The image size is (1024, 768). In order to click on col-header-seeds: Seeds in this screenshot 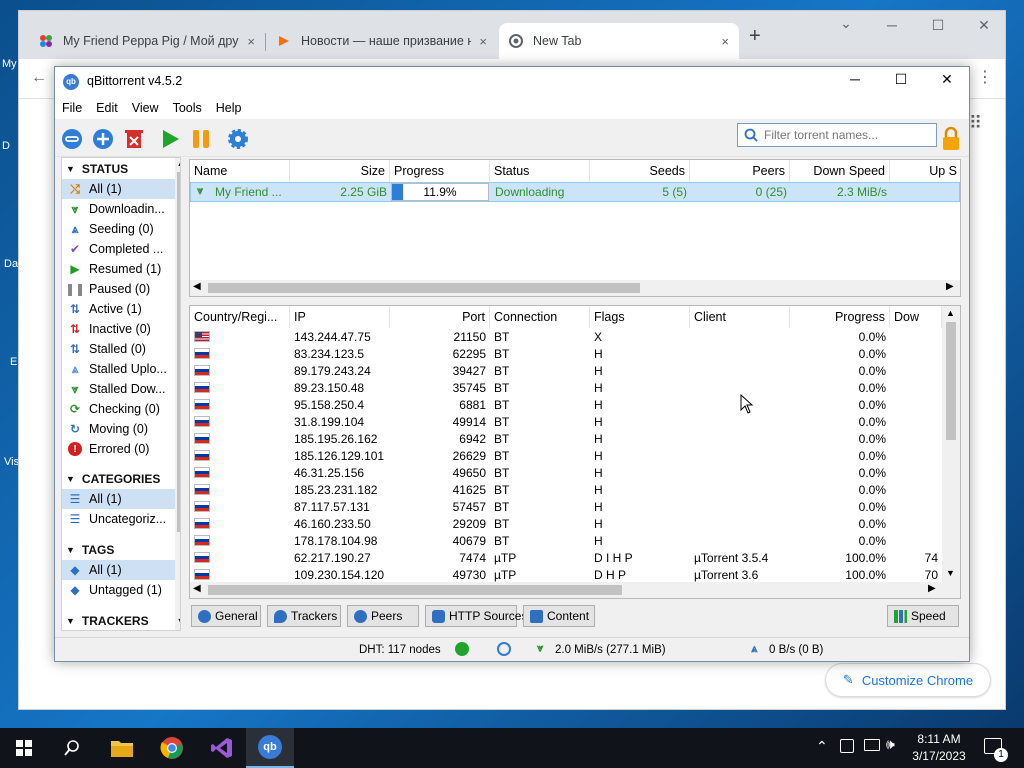, I will do `click(640, 171)`.